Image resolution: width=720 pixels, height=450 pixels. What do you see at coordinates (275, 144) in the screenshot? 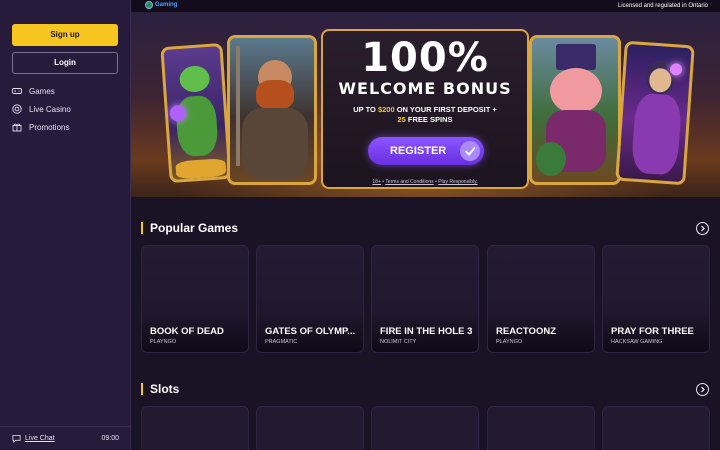
I see `viking-body-shape` at bounding box center [275, 144].